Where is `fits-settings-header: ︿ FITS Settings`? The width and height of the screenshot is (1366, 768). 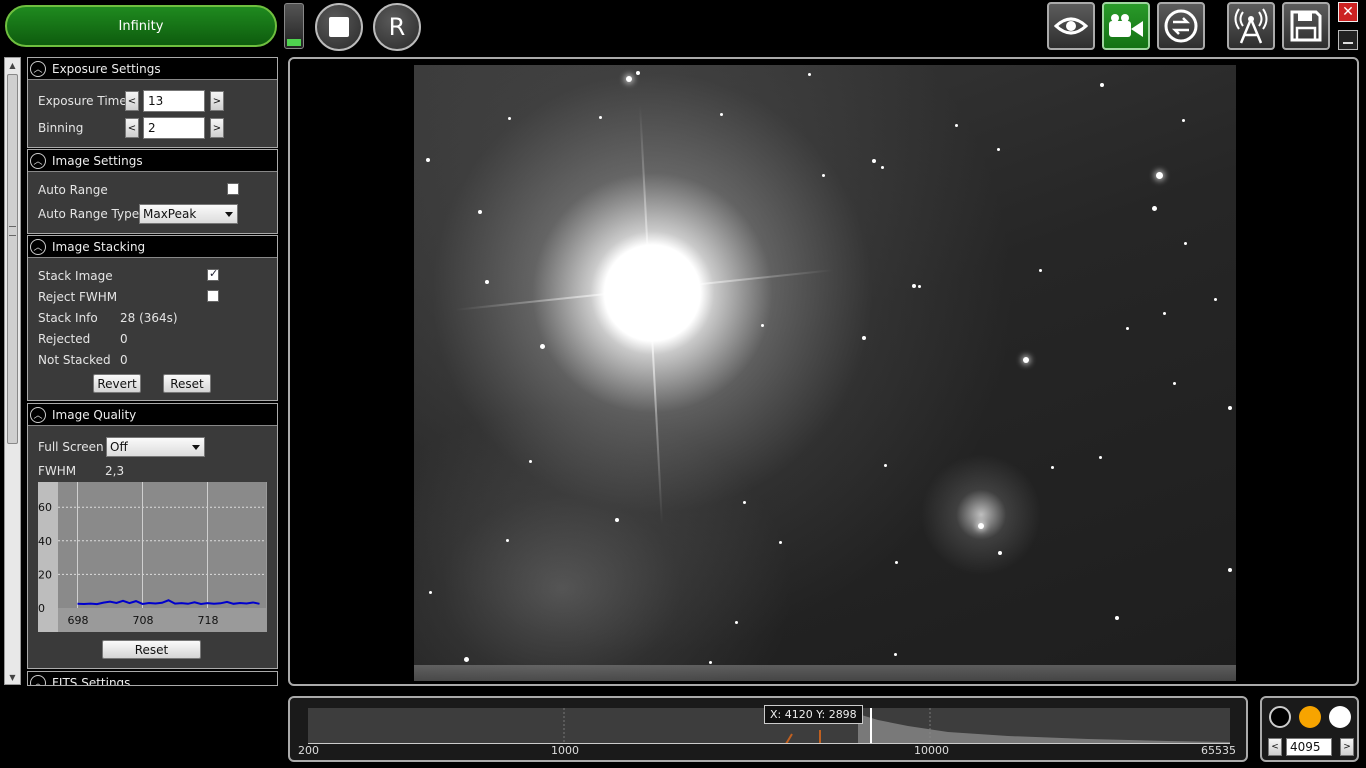
fits-settings-header: ︿ FITS Settings is located at coordinates (152, 679).